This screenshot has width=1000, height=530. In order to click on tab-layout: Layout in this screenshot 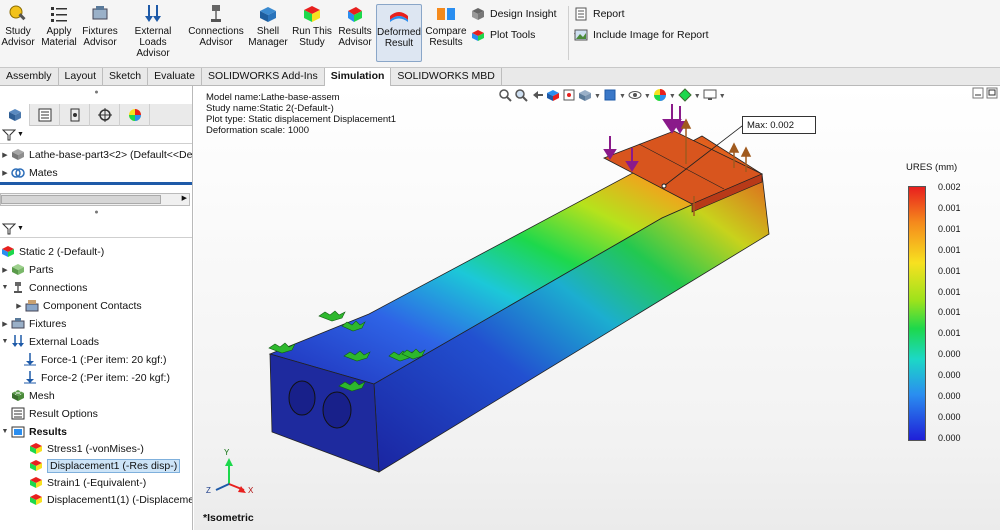, I will do `click(81, 77)`.